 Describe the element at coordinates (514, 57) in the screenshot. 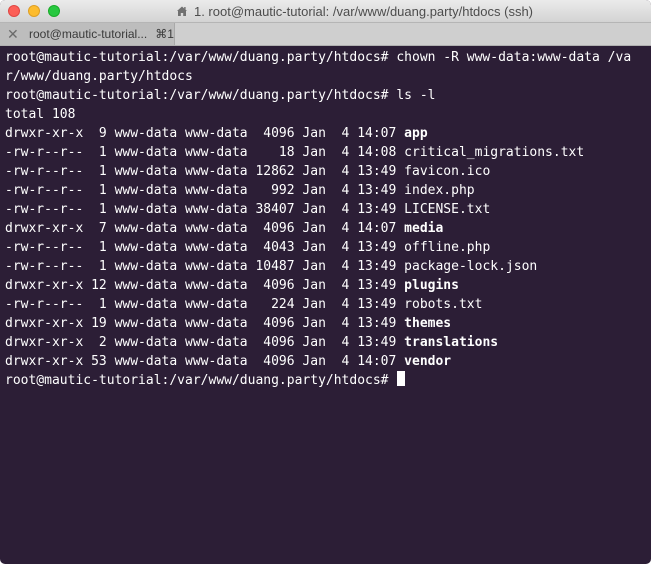

I see `command-text: chown -R www-data:www-data /va` at that location.